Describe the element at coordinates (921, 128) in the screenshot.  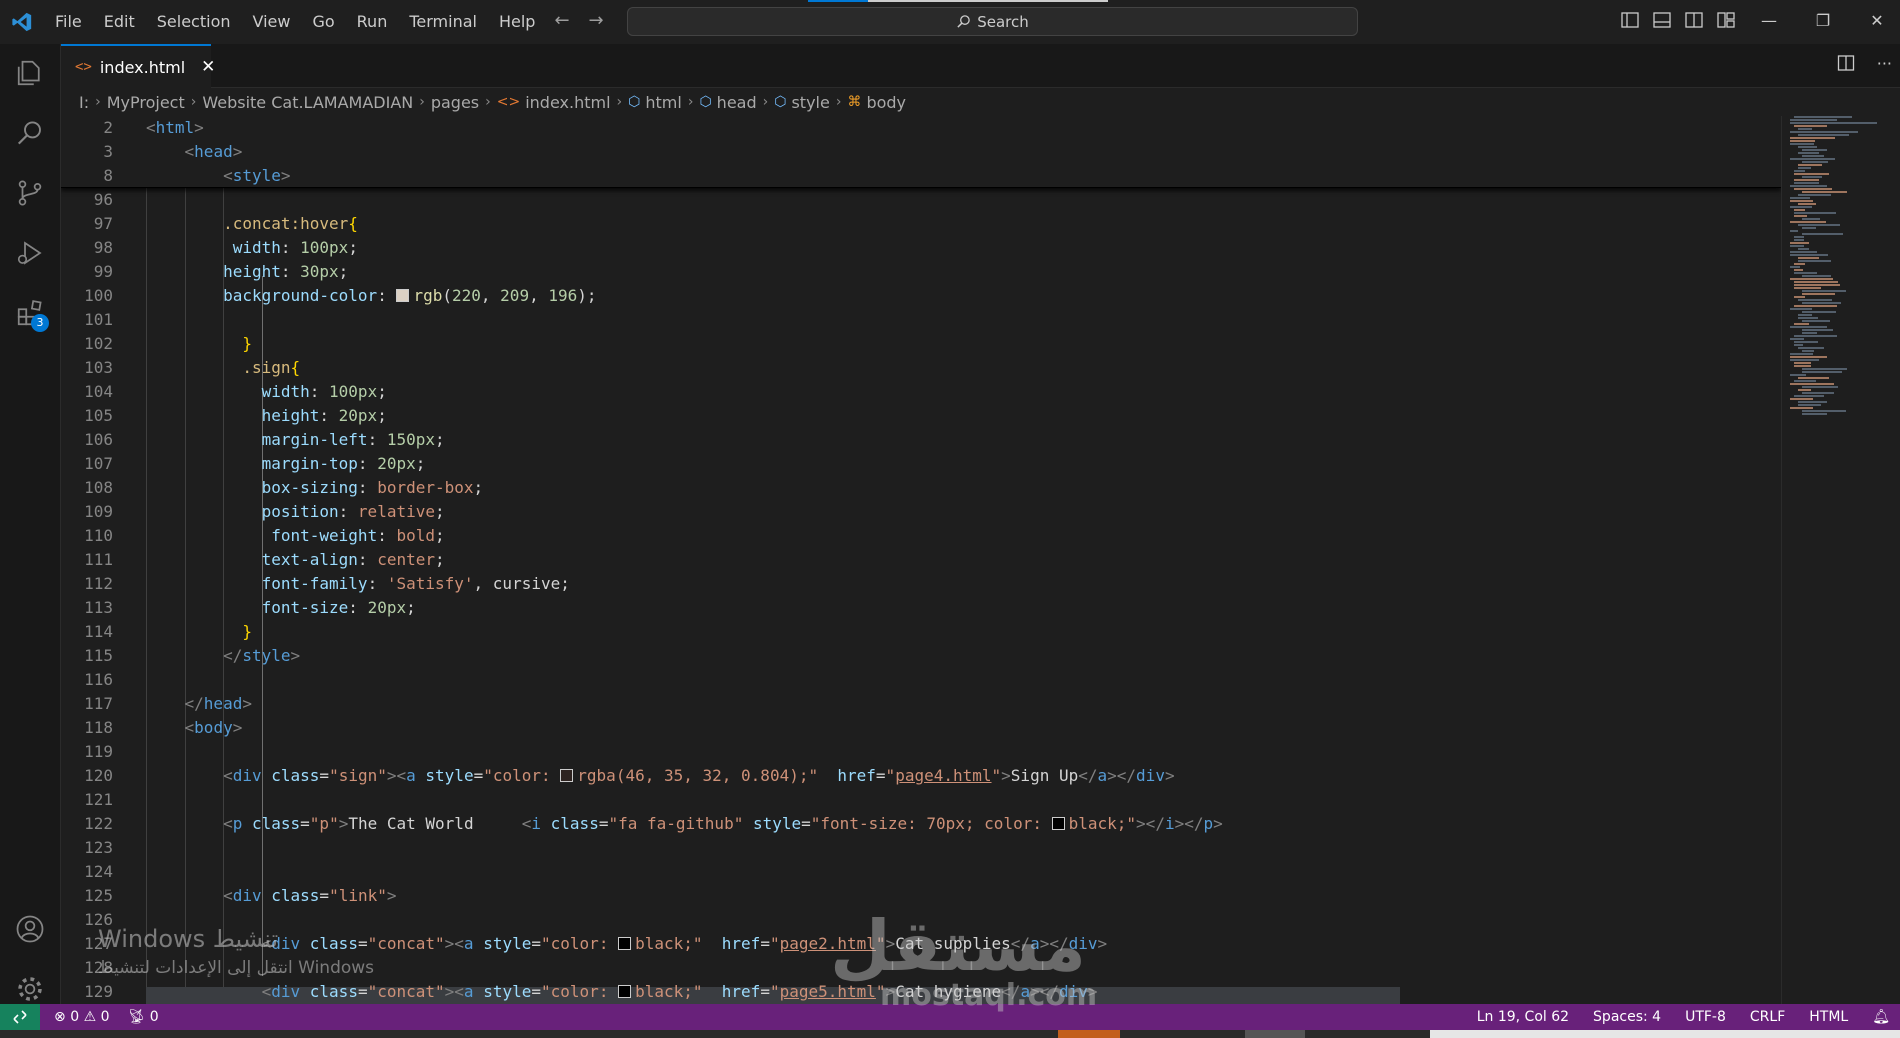
I see `sticky-line: 2 <html>` at that location.